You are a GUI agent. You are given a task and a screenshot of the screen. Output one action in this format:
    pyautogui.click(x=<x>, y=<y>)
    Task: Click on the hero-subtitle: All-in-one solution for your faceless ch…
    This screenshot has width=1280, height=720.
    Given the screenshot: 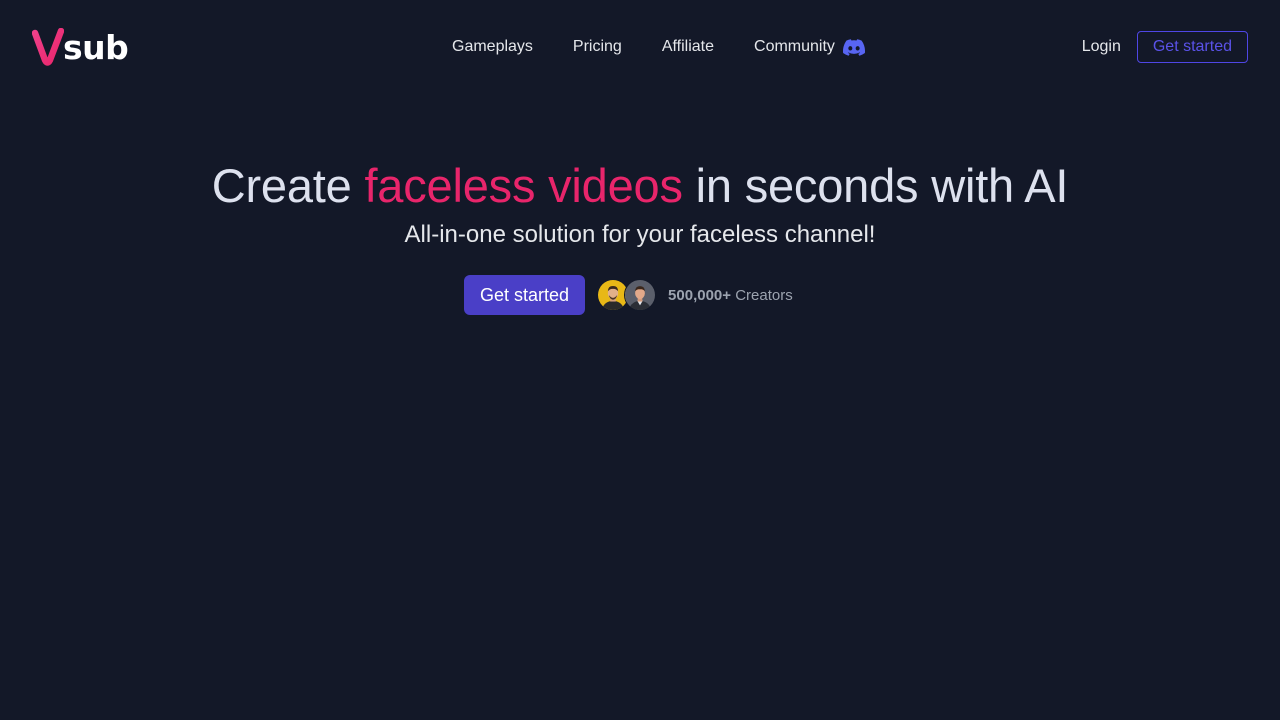 What is the action you would take?
    pyautogui.click(x=640, y=234)
    